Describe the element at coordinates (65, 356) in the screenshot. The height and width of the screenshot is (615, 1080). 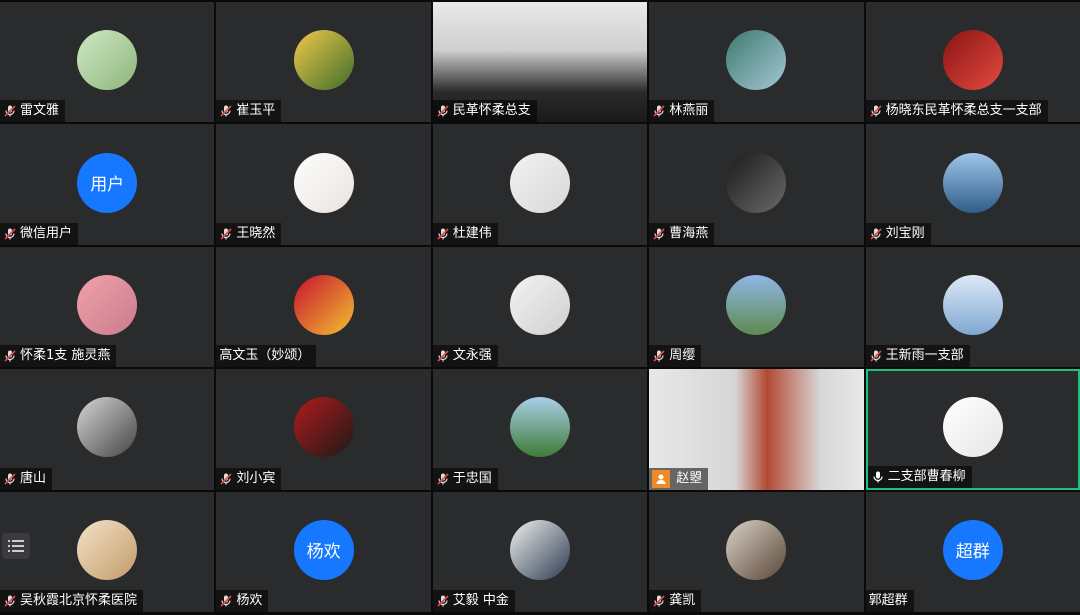
I see `participant-name: 怀柔1支 施灵燕` at that location.